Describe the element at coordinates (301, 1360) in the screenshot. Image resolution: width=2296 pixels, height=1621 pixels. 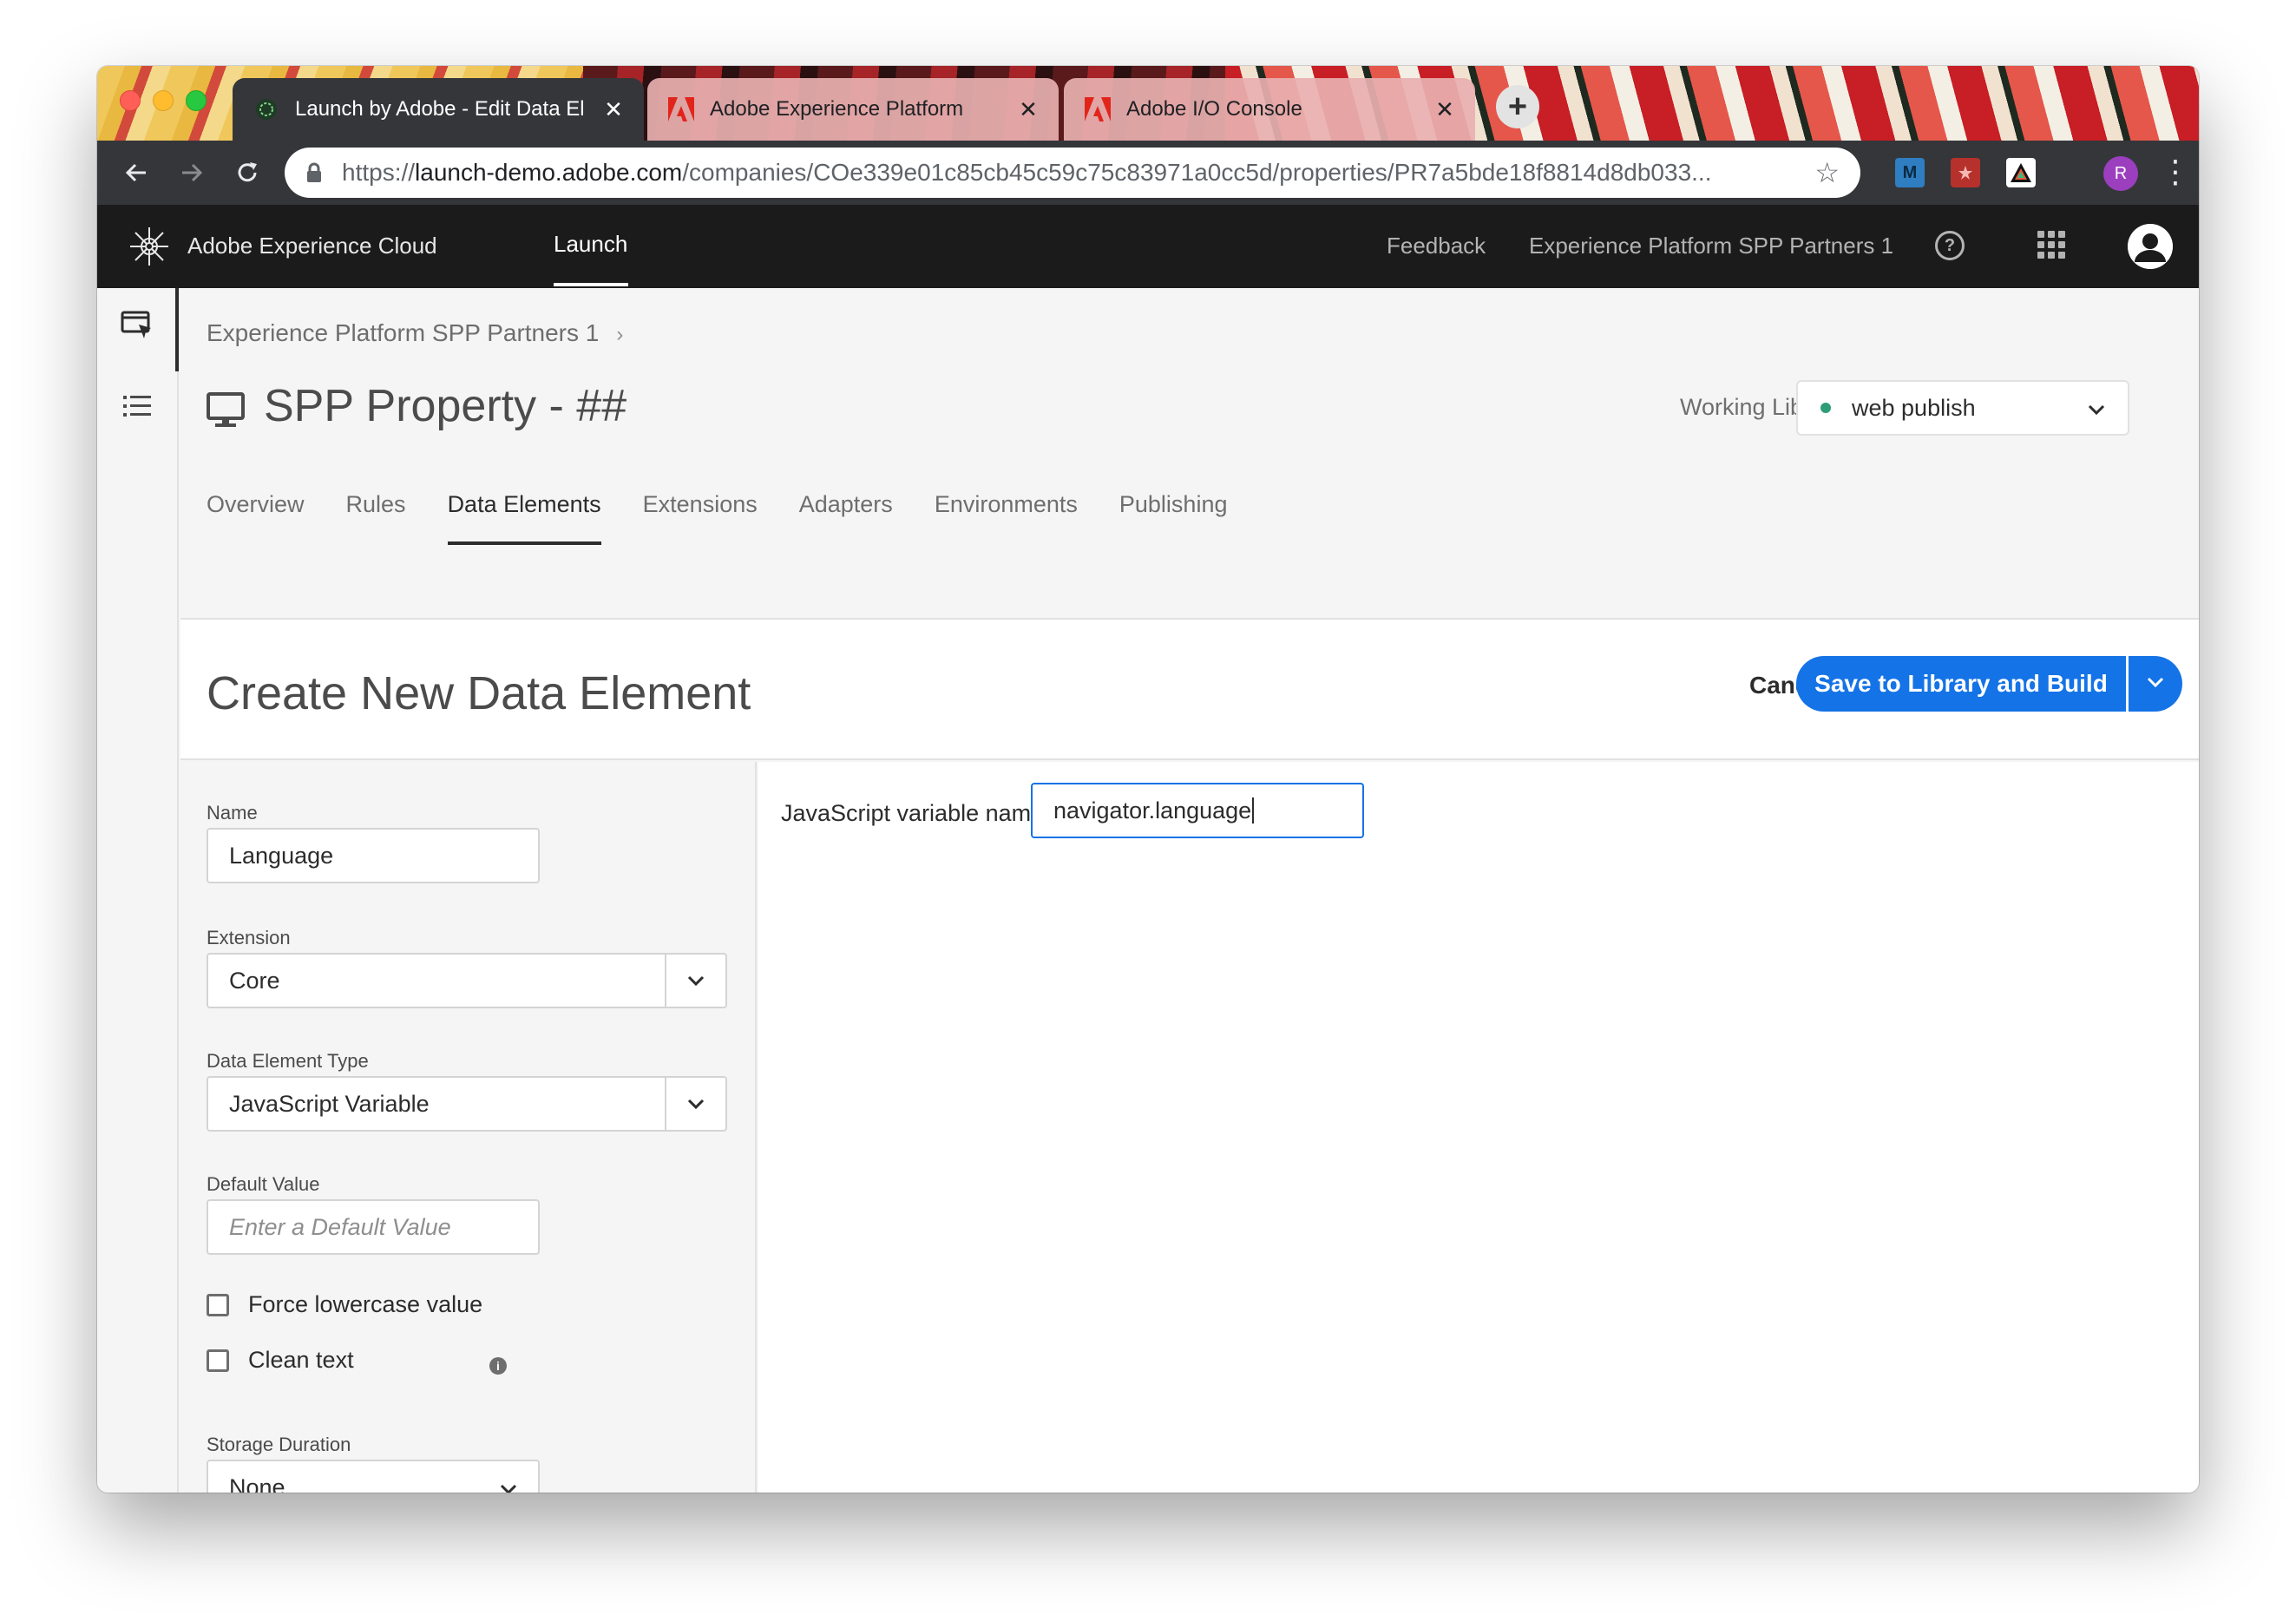
I see `clean-text-label: Clean text` at that location.